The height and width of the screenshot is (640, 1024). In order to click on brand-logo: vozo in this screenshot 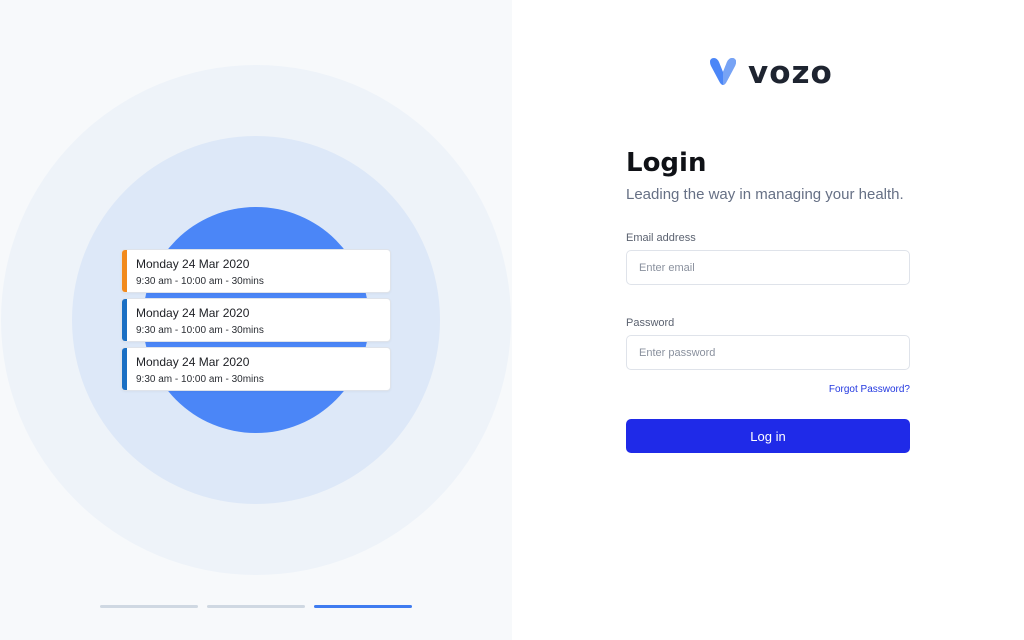, I will do `click(769, 73)`.